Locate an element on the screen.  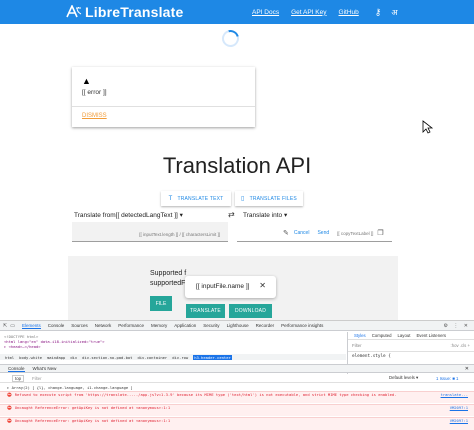
supported-files-text: Supported f is located at coordinates (168, 273).